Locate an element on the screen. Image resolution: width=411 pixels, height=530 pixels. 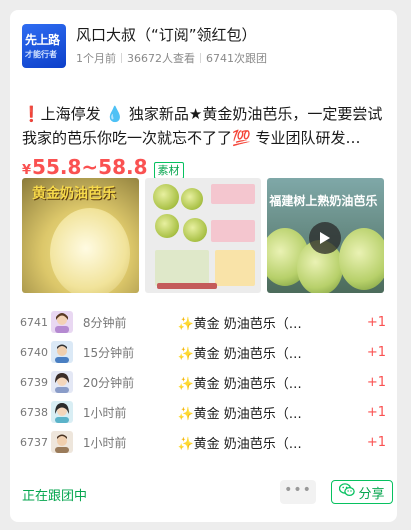
avatar-subtext: 才能行者 is located at coordinates (41, 54).